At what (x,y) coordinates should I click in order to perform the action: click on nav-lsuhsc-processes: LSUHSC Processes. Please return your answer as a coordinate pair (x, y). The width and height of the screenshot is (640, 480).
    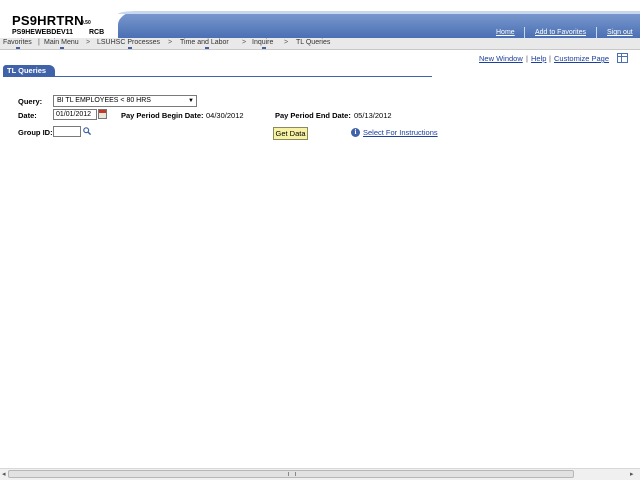
    Looking at the image, I should click on (128, 42).